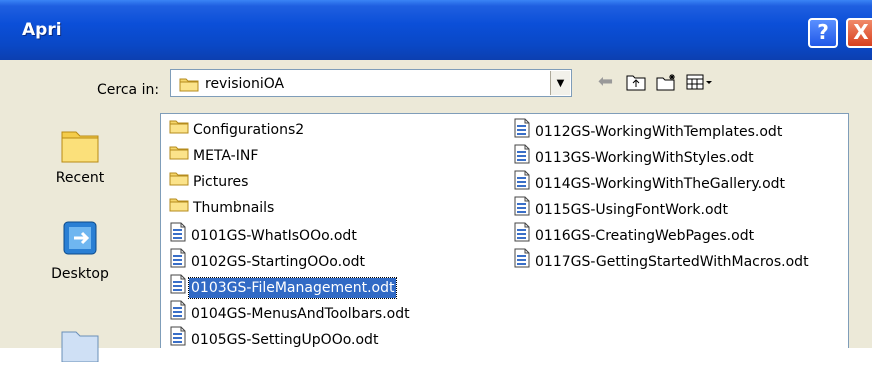 This screenshot has height=366, width=872. What do you see at coordinates (42, 30) in the screenshot?
I see `window-title: Apri` at bounding box center [42, 30].